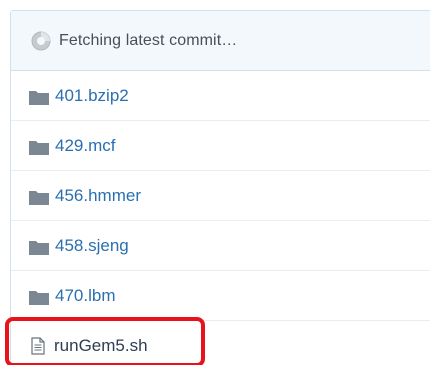  I want to click on spinner-icon, so click(41, 41).